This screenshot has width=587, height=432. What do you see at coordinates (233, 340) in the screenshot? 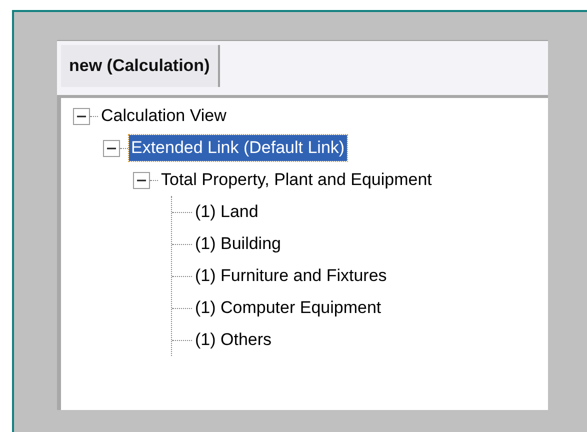
I see `tree-item: (1) Others` at bounding box center [233, 340].